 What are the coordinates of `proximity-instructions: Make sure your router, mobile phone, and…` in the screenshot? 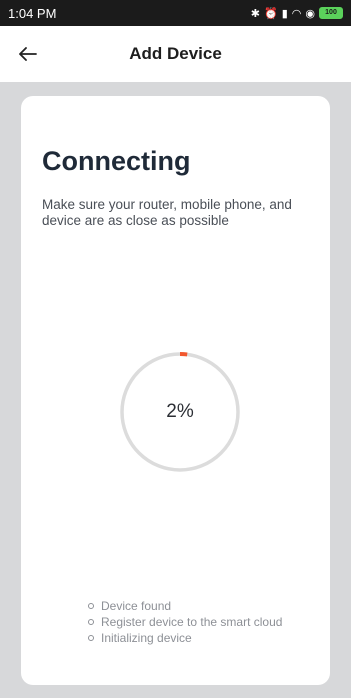 It's located at (167, 212).